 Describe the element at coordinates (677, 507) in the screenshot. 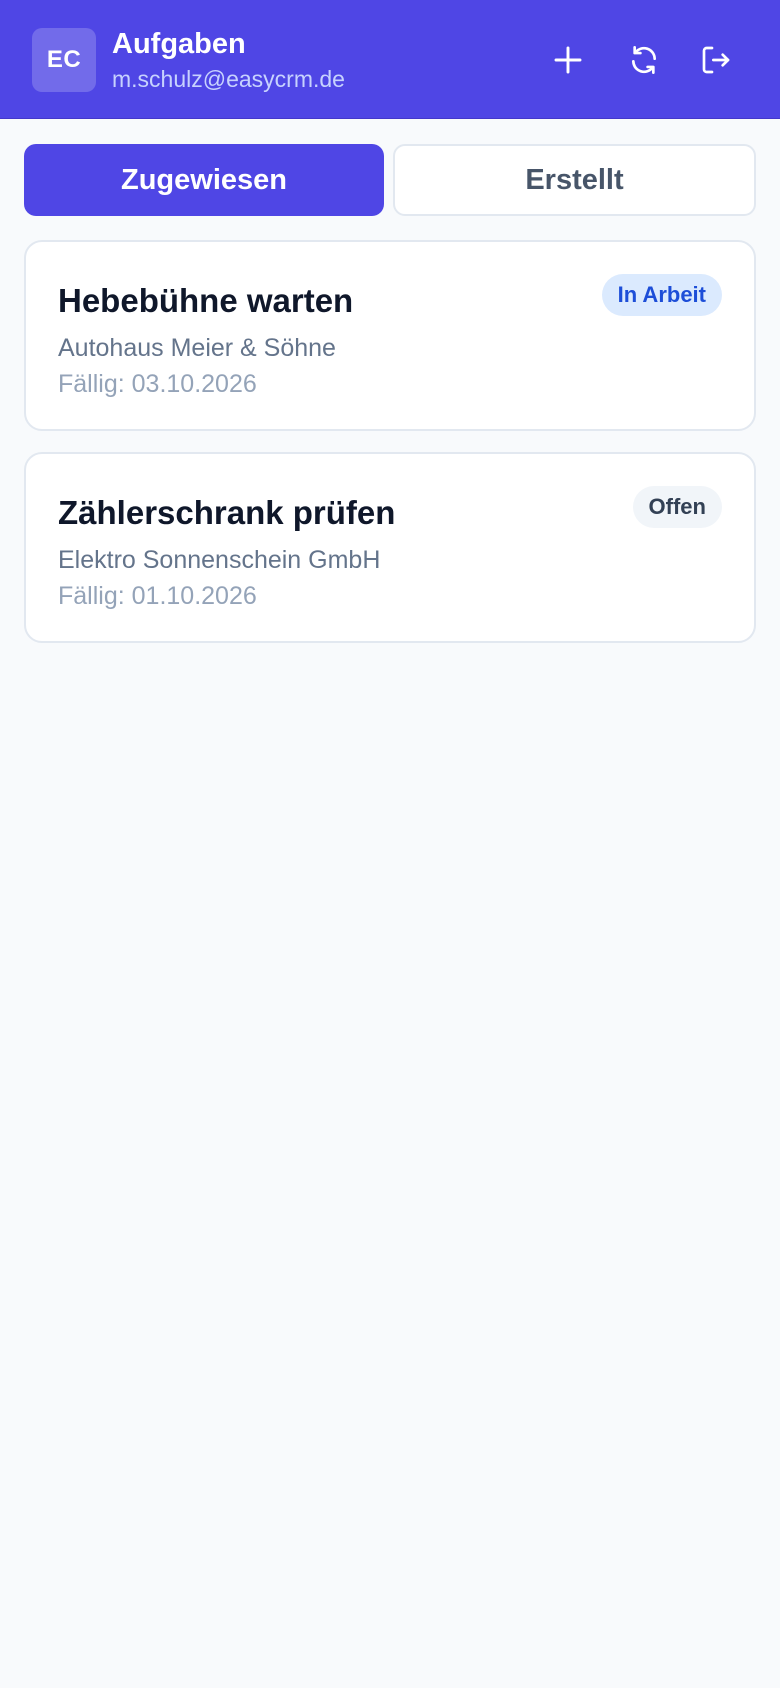

I see `status-badge: Offen` at that location.